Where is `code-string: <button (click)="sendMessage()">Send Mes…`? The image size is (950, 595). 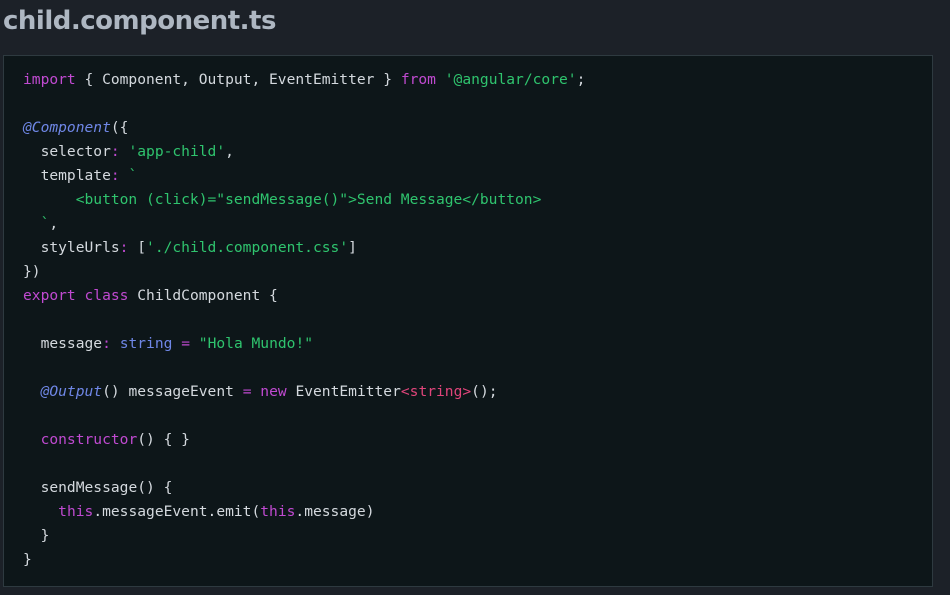 code-string: <button (click)="sendMessage()">Send Mes… is located at coordinates (282, 199).